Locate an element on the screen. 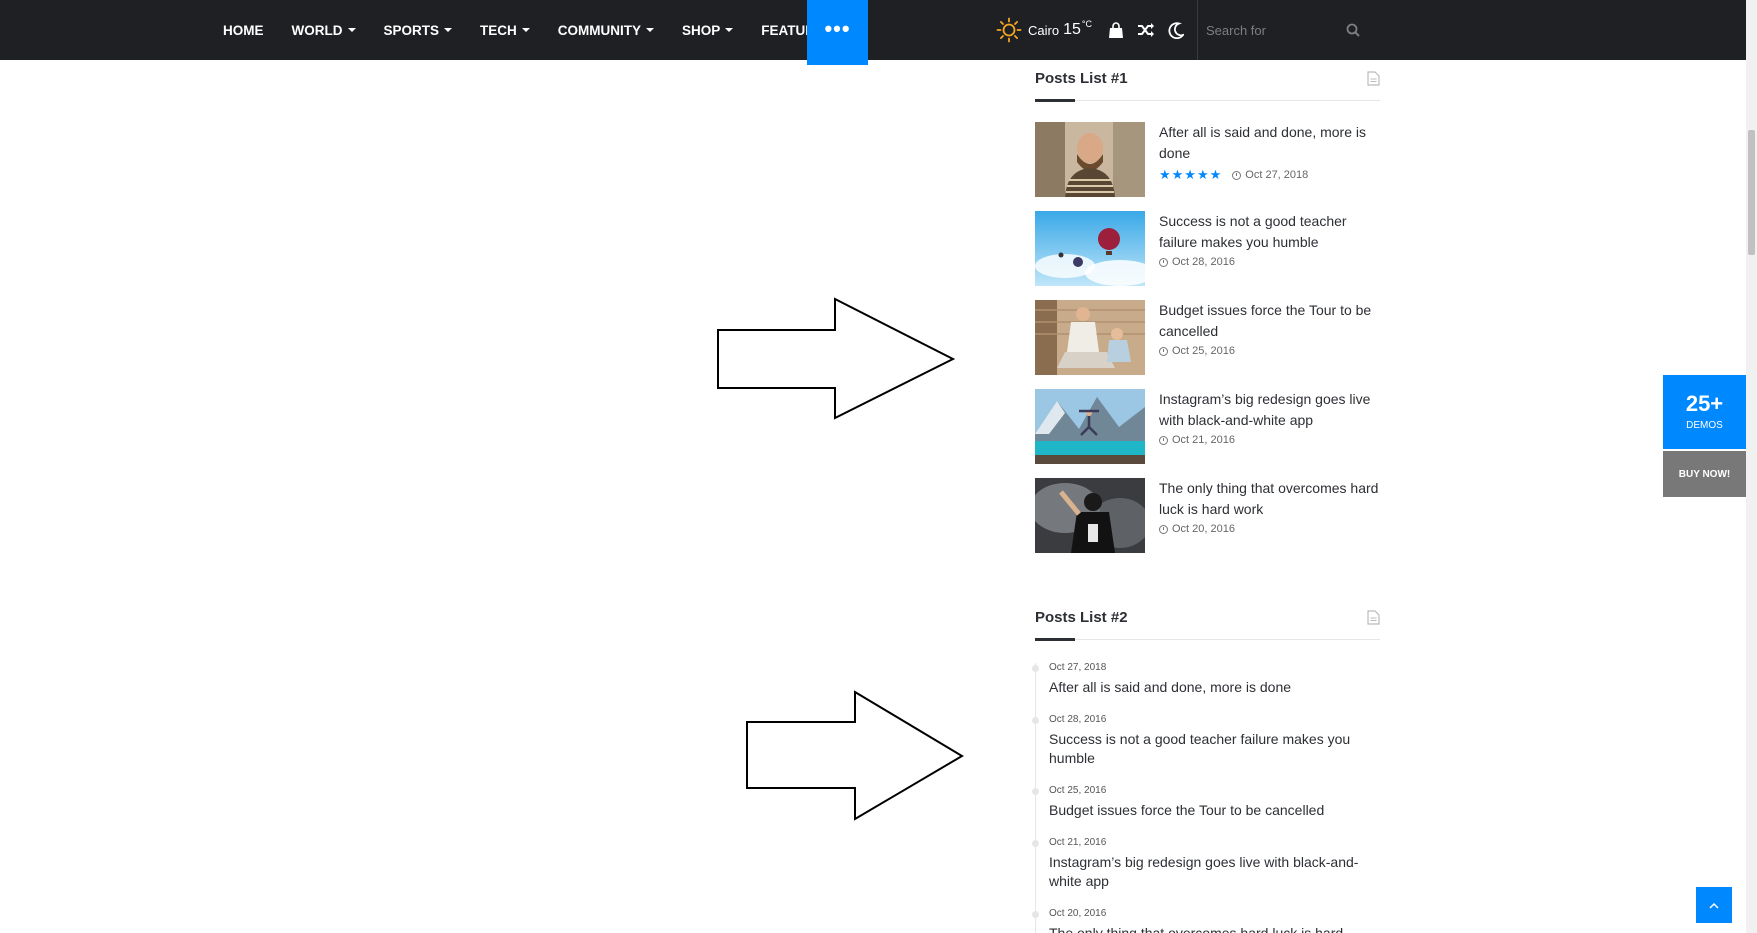  nav-item-label: HOME is located at coordinates (243, 30).